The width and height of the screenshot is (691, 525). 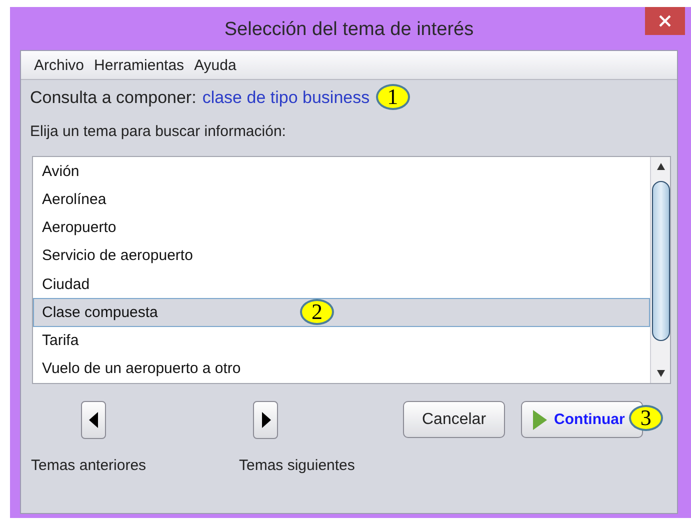 I want to click on list-item: Vuelo de un aeropuerto a otro, so click(x=341, y=368).